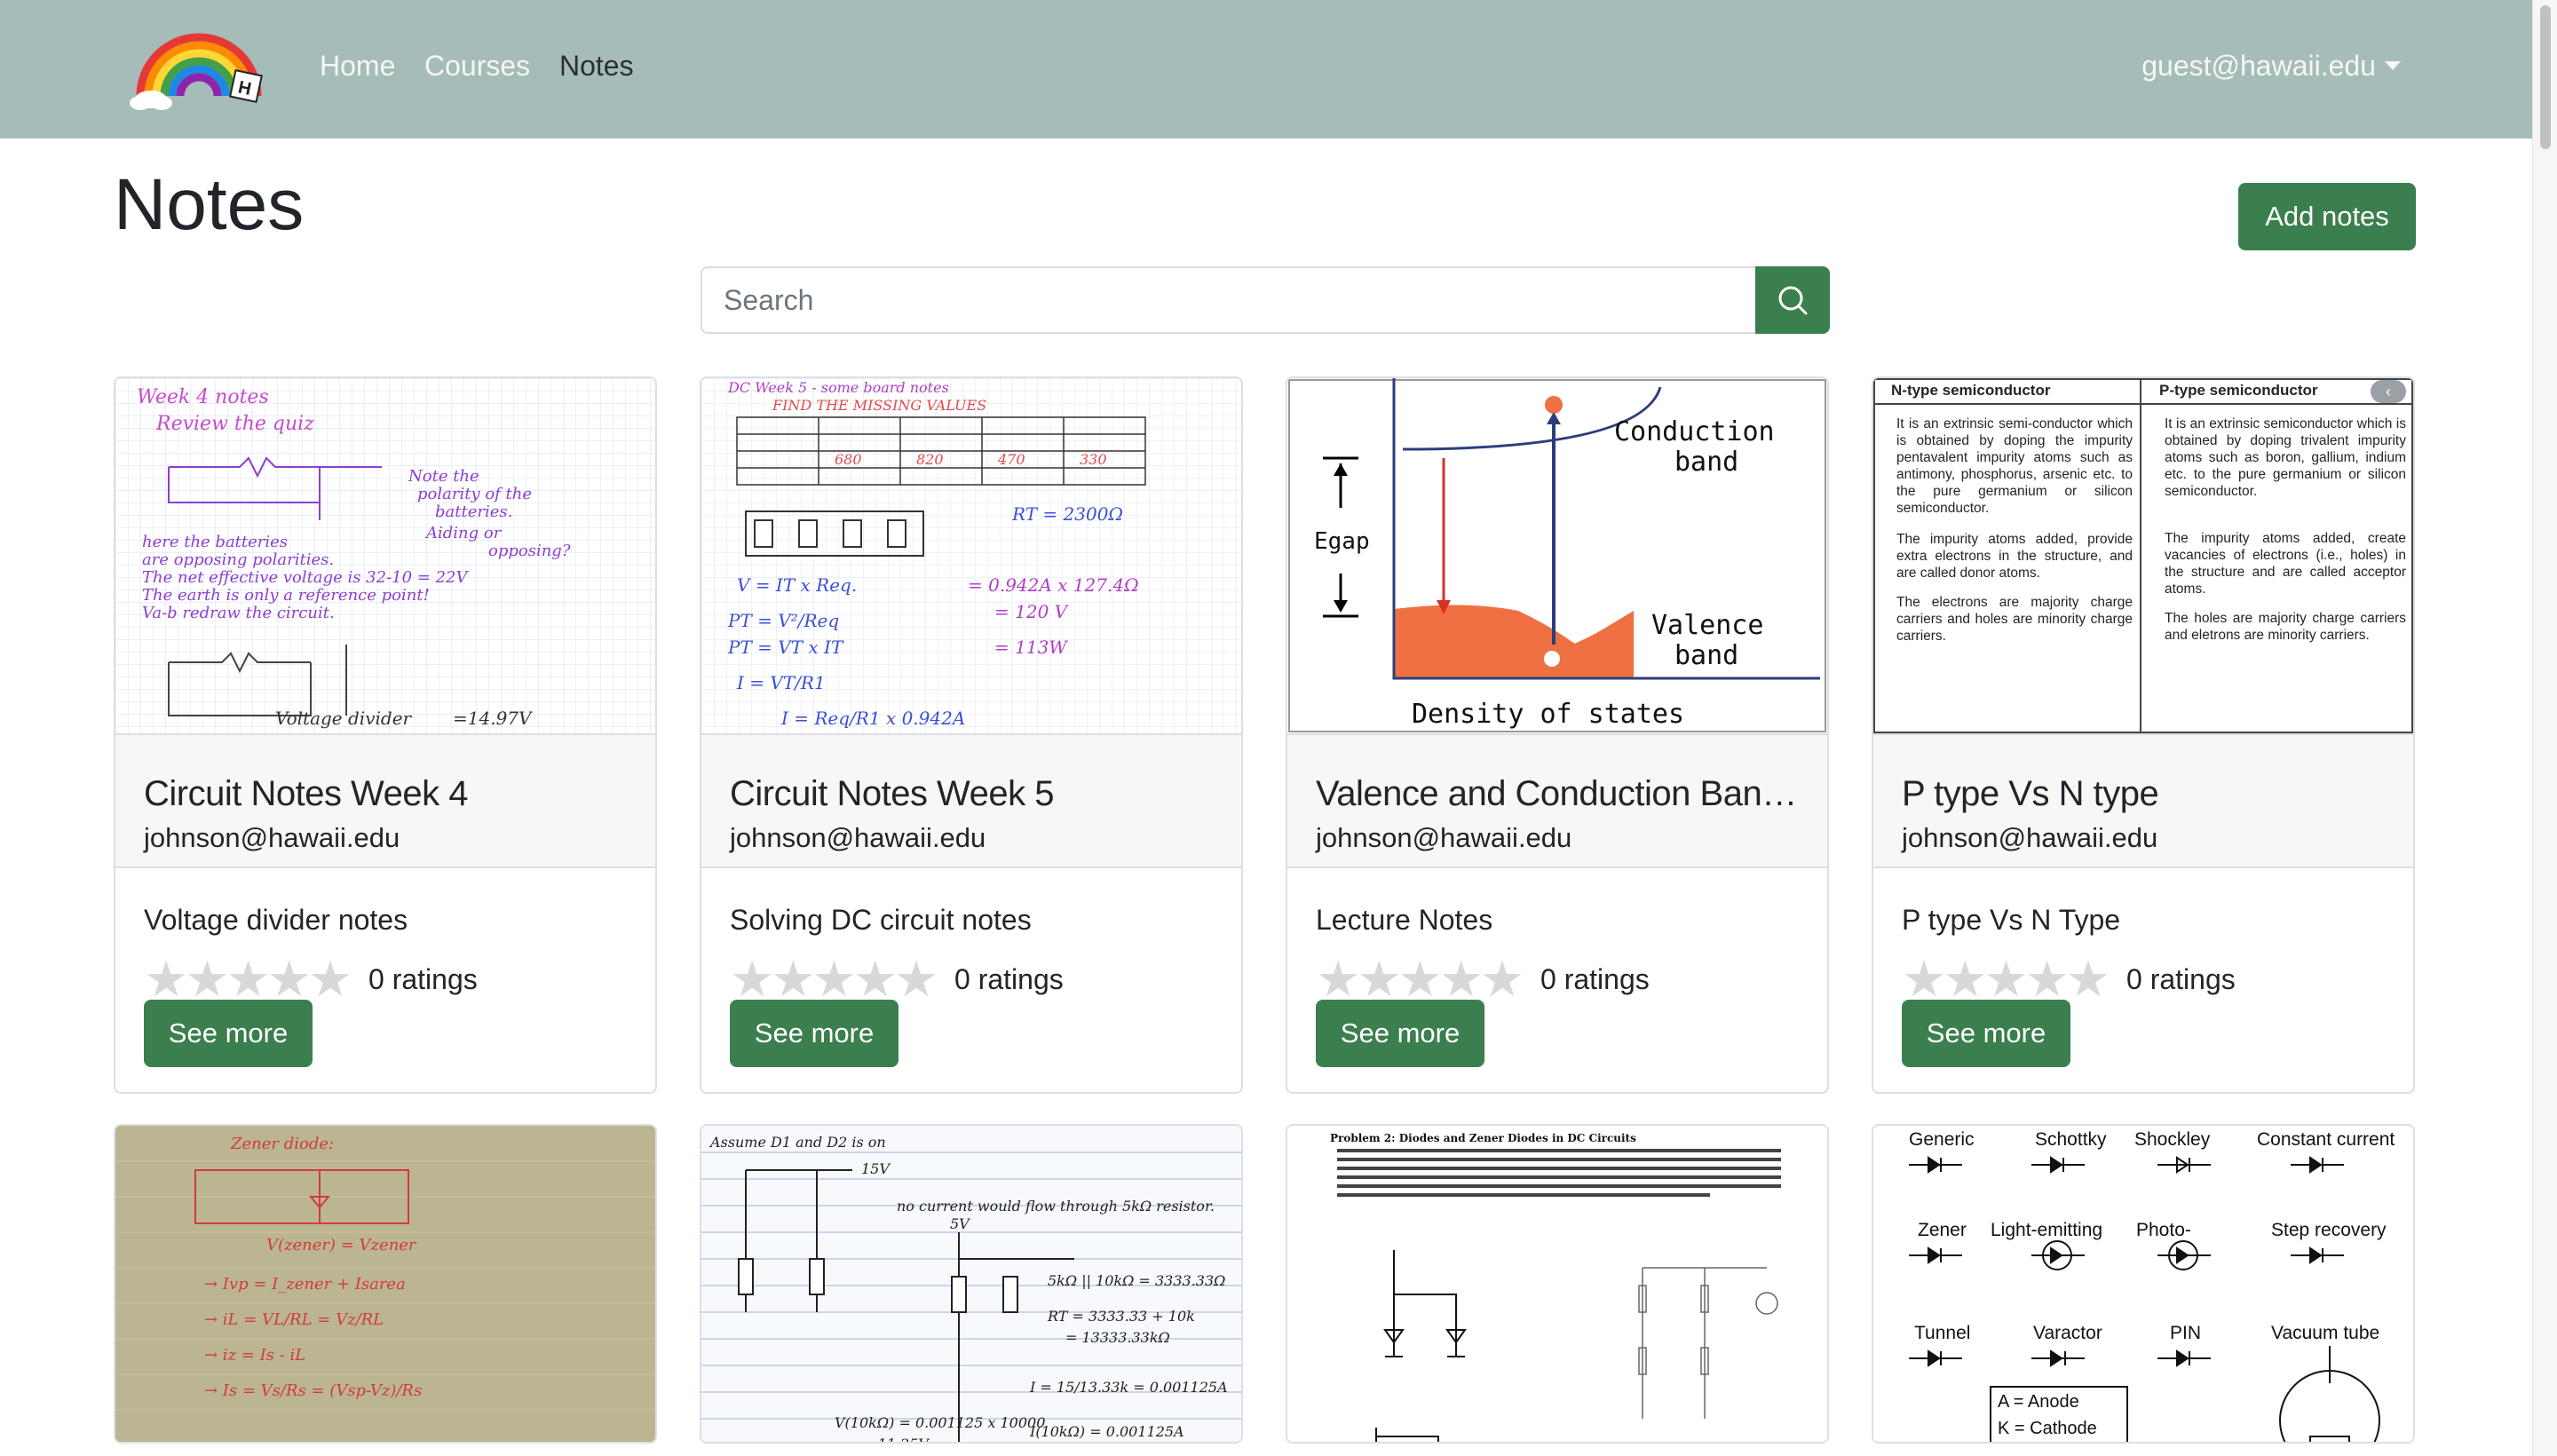 This screenshot has width=2557, height=1456. Describe the element at coordinates (797, 1142) in the screenshot. I see `thumb-text: Assume D1 and D2 is on` at that location.